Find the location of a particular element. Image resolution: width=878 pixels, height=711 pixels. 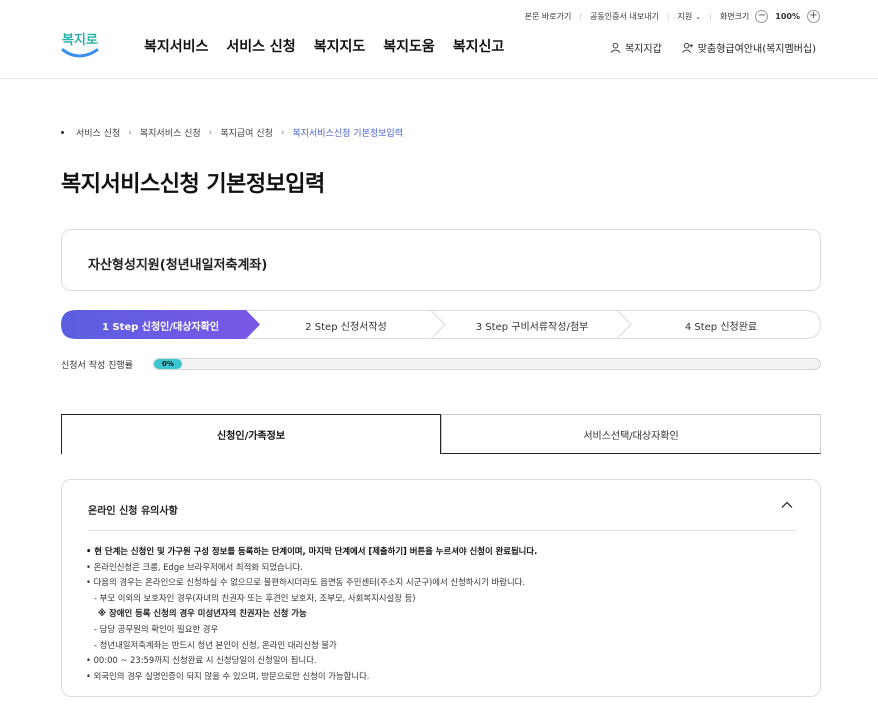

tab-applicant-family: 신청인/가족정보 is located at coordinates (251, 434).